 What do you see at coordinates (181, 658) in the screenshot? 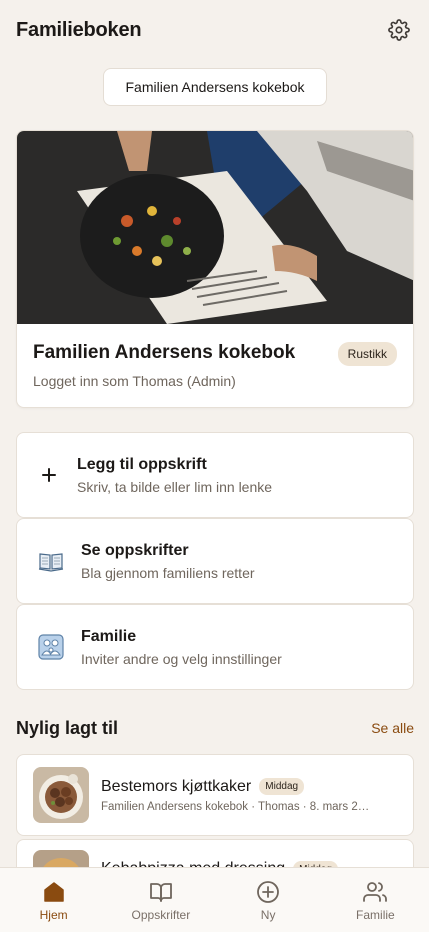
I see `action-subtitle: Inviter andre og velg innstillinger` at bounding box center [181, 658].